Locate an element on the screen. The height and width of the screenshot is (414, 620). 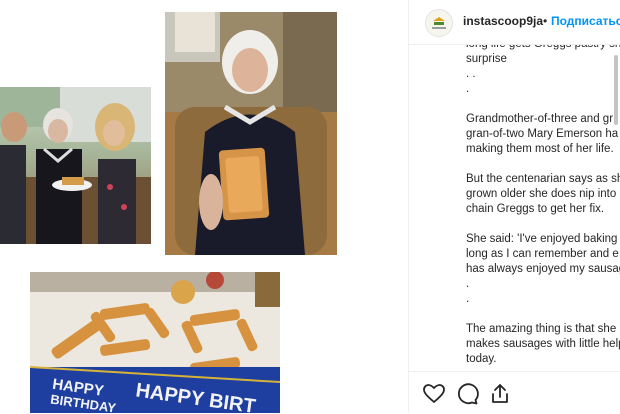
caption-line: grown older she does nip into is located at coordinates (541, 194).